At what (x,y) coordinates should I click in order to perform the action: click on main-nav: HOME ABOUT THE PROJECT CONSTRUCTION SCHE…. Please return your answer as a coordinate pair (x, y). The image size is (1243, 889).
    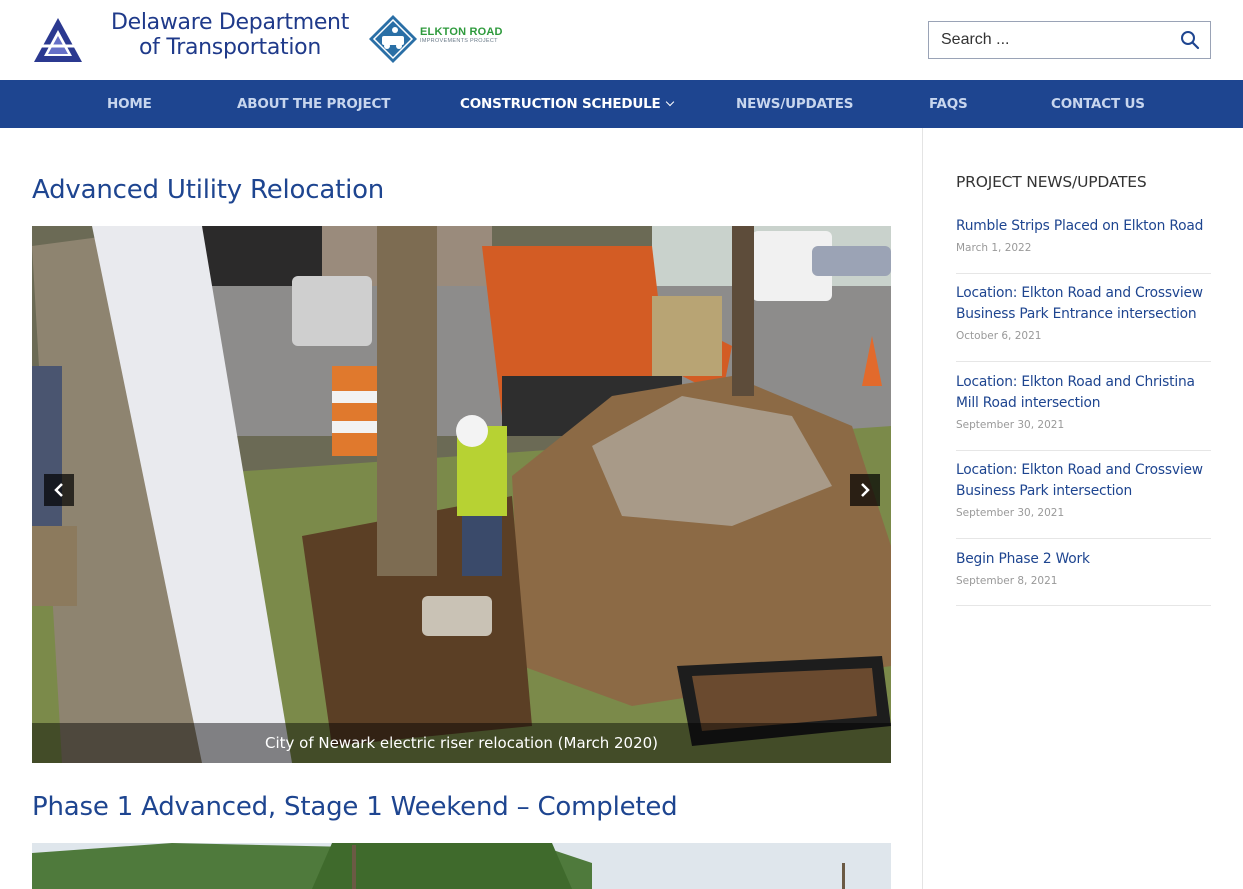
    Looking at the image, I should click on (621, 104).